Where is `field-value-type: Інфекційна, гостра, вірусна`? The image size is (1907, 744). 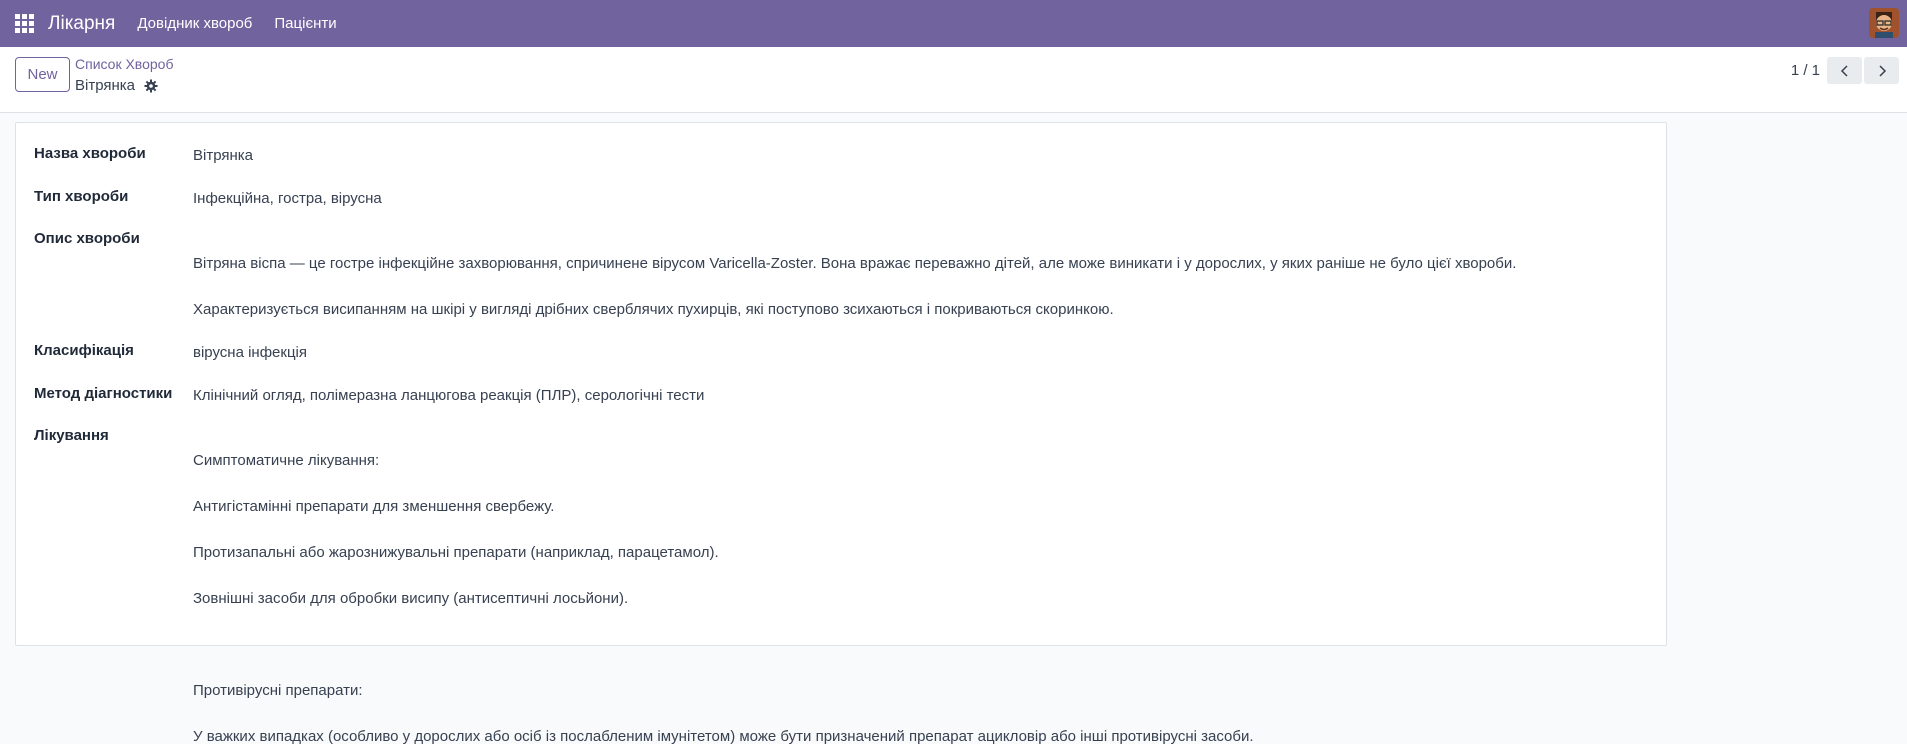 field-value-type: Інфекційна, гостра, вірусна is located at coordinates (287, 198).